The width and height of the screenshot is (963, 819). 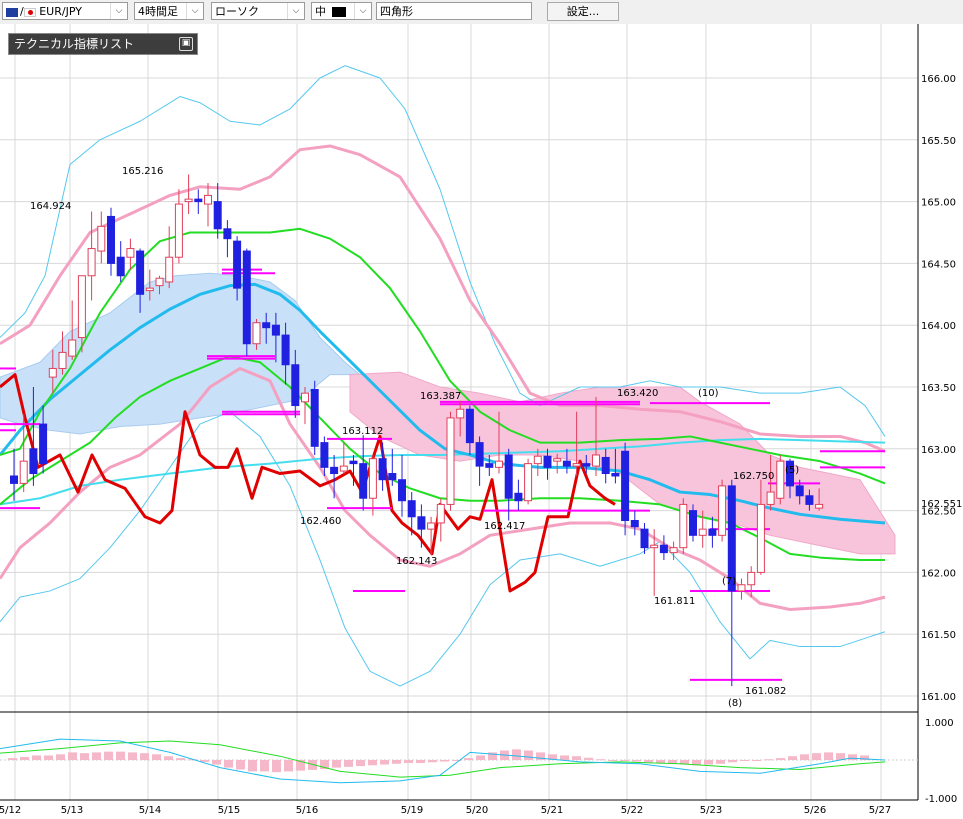 What do you see at coordinates (169, 11) in the screenshot?
I see `timeframe-select: 4時間足 ⌵` at bounding box center [169, 11].